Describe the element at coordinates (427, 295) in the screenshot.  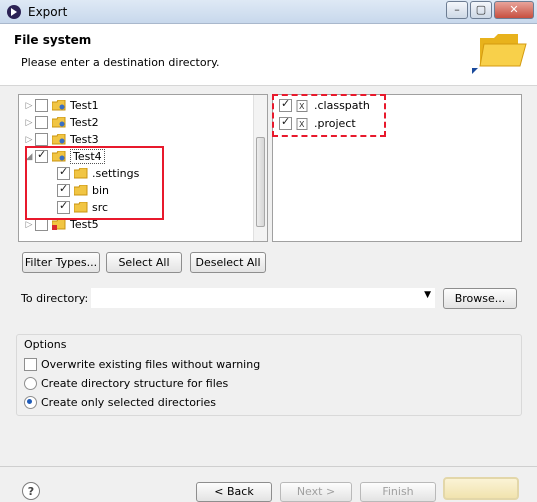
I see `dropdown-arrow-icon: ▼` at that location.